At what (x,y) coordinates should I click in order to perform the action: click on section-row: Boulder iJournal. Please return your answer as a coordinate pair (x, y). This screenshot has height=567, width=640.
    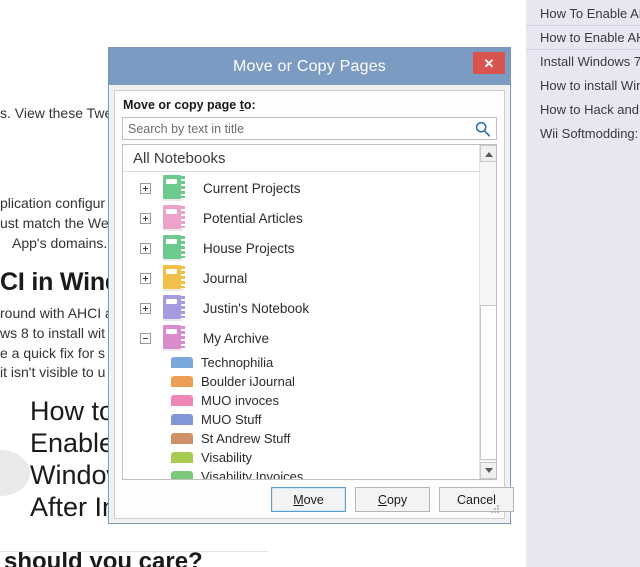
    Looking at the image, I should click on (301, 381).